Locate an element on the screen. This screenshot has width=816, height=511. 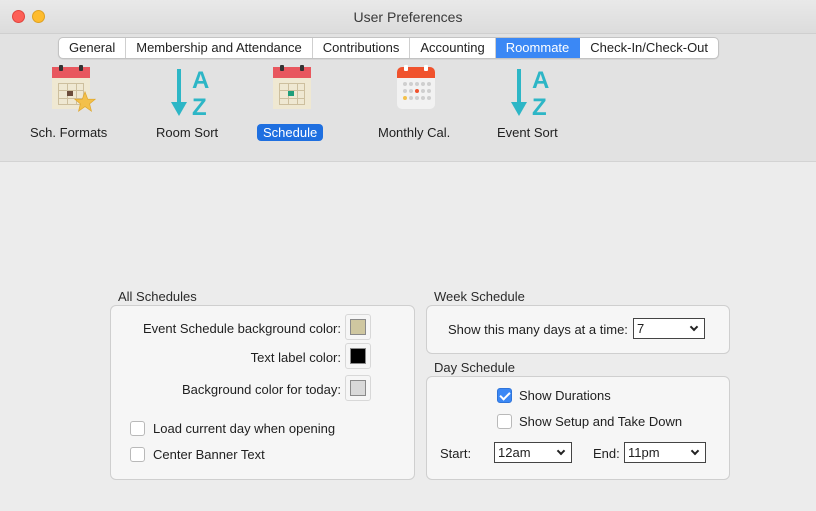
load-current-day-label: Load current day when opening is located at coordinates (244, 428).